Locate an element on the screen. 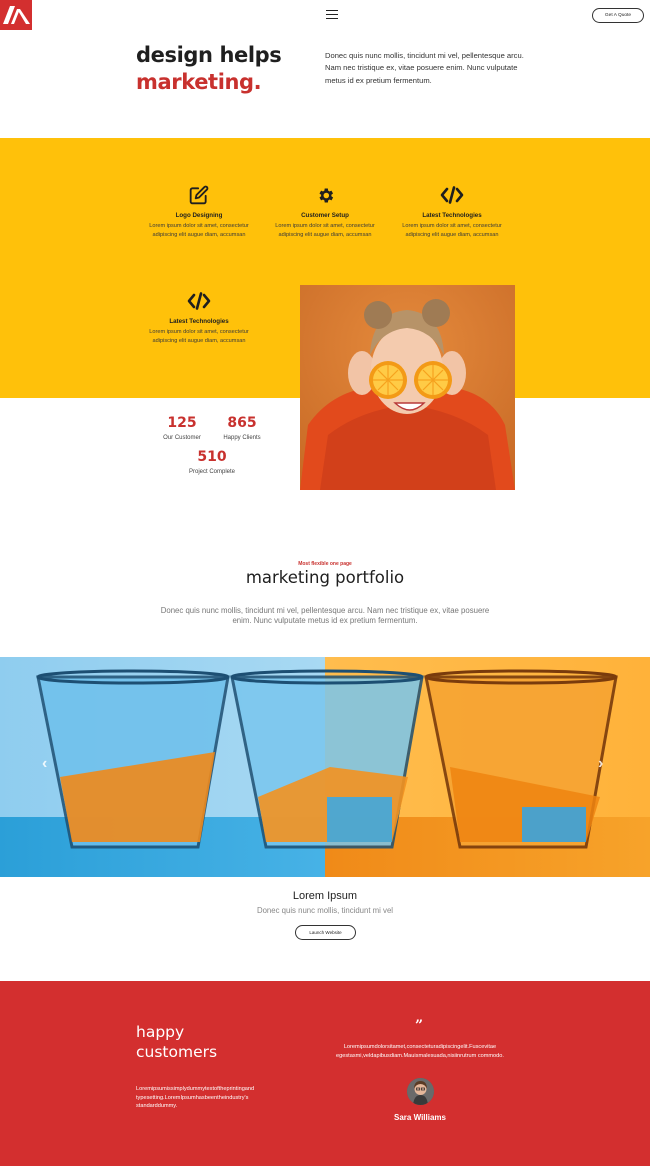 Image resolution: width=650 pixels, height=1166 pixels. stat-happy-clients: 865 Happy Clients is located at coordinates (242, 428).